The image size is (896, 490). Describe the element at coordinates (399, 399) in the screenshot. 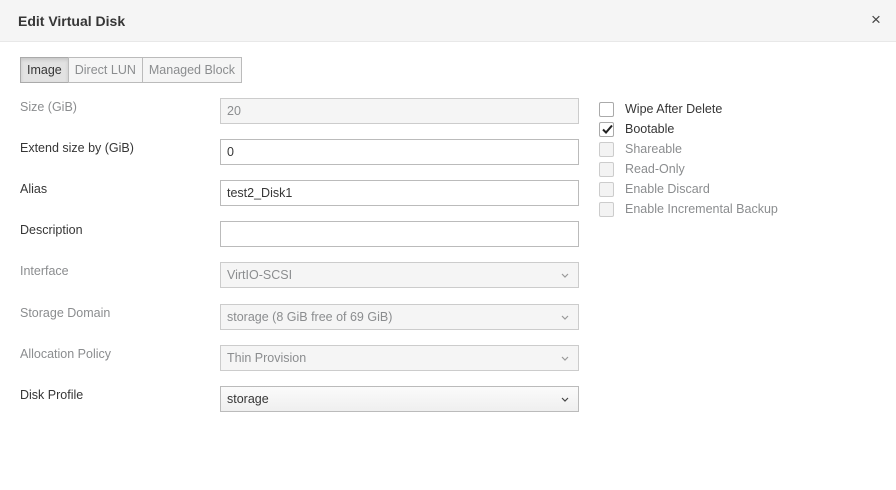

I see `disk-profile-select: storage` at that location.